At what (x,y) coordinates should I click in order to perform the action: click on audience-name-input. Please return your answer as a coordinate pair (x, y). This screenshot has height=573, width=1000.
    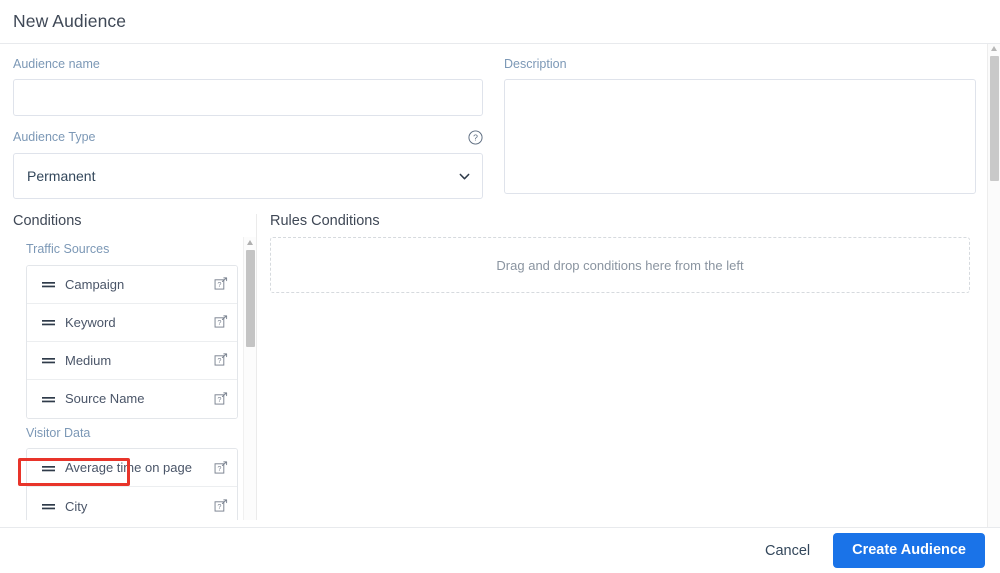
    Looking at the image, I should click on (248, 97).